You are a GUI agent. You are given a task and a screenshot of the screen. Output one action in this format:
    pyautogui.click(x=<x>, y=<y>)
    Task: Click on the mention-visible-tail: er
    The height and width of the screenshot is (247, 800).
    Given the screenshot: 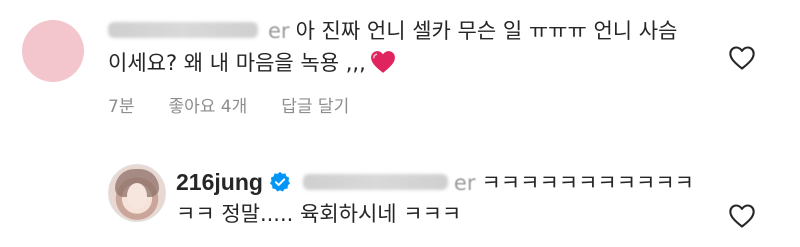 What is the action you would take?
    pyautogui.click(x=465, y=183)
    